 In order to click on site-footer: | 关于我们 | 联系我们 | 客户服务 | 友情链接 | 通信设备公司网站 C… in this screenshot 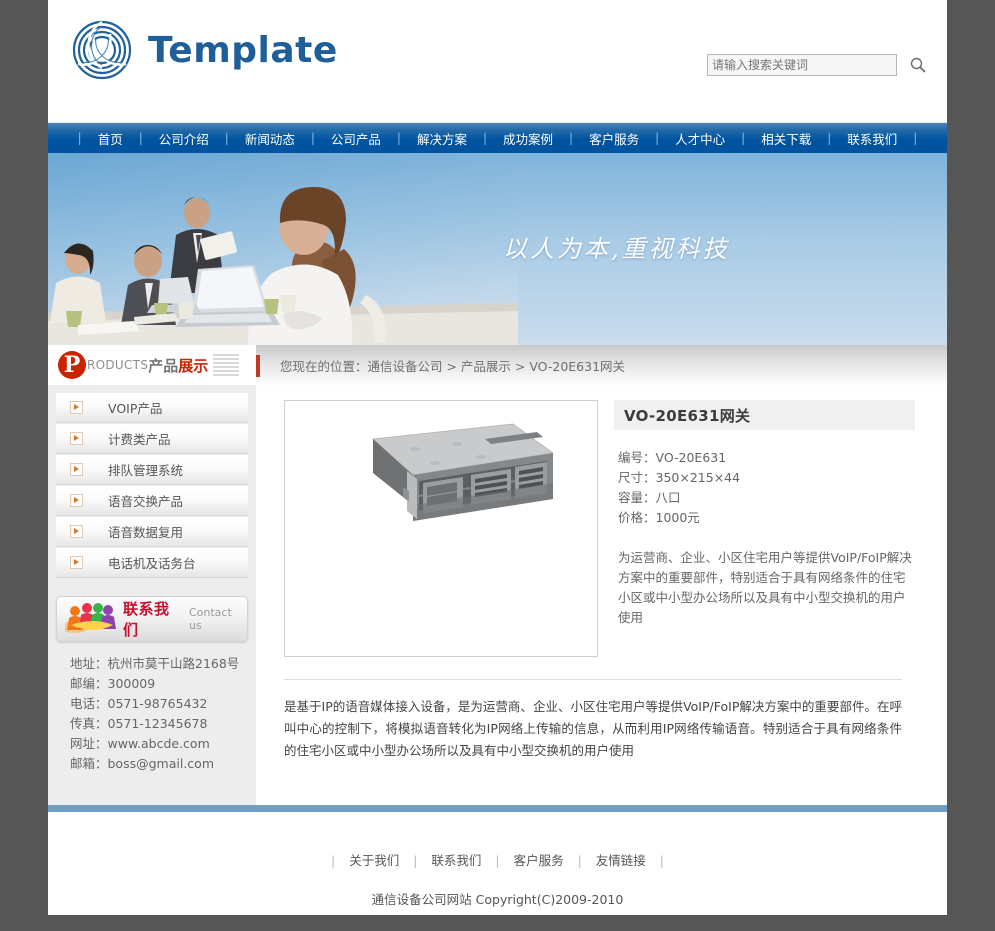, I will do `click(497, 863)`.